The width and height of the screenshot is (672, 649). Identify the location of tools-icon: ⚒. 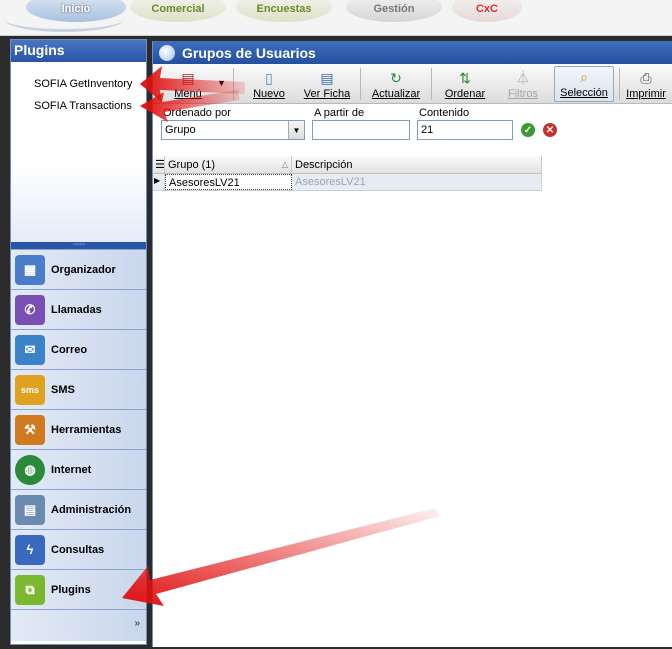
(30, 429).